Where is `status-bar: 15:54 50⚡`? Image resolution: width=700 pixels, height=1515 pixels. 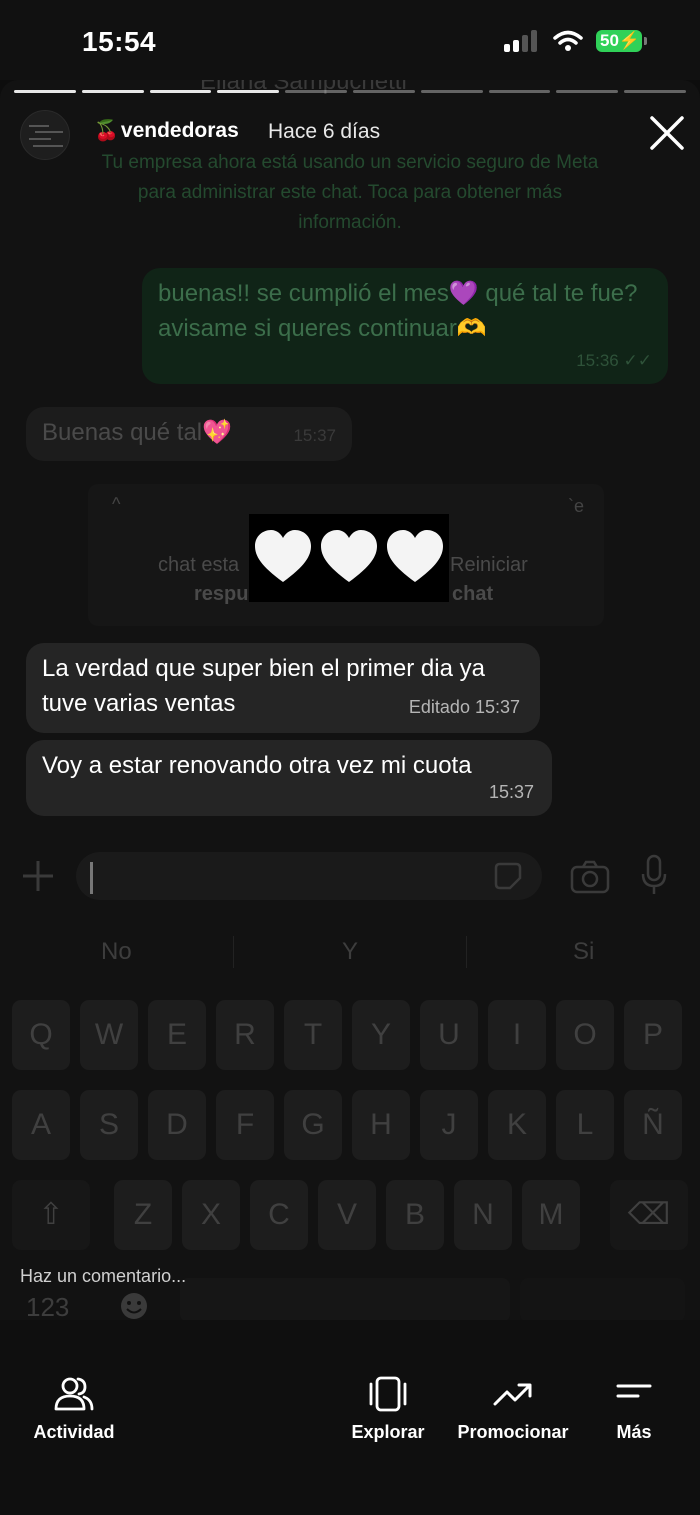
status-bar: 15:54 50⚡ is located at coordinates (350, 40).